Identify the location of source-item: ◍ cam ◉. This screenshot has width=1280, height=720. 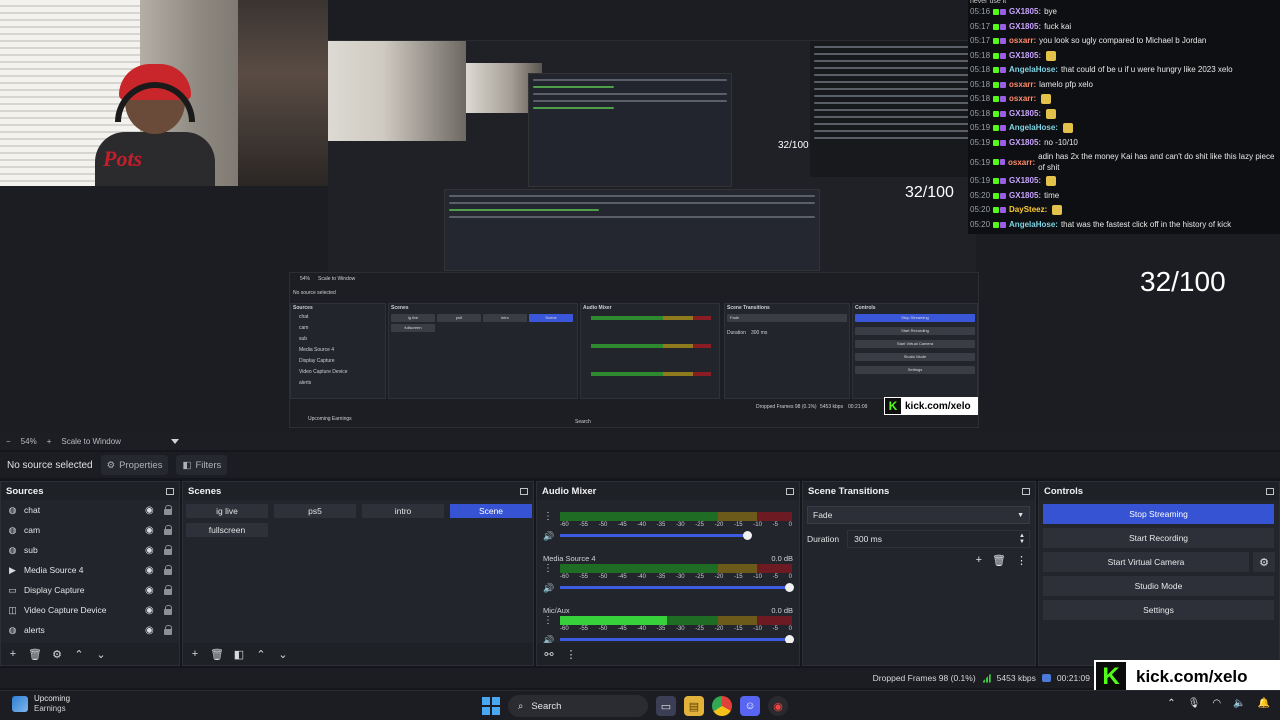
(90, 530).